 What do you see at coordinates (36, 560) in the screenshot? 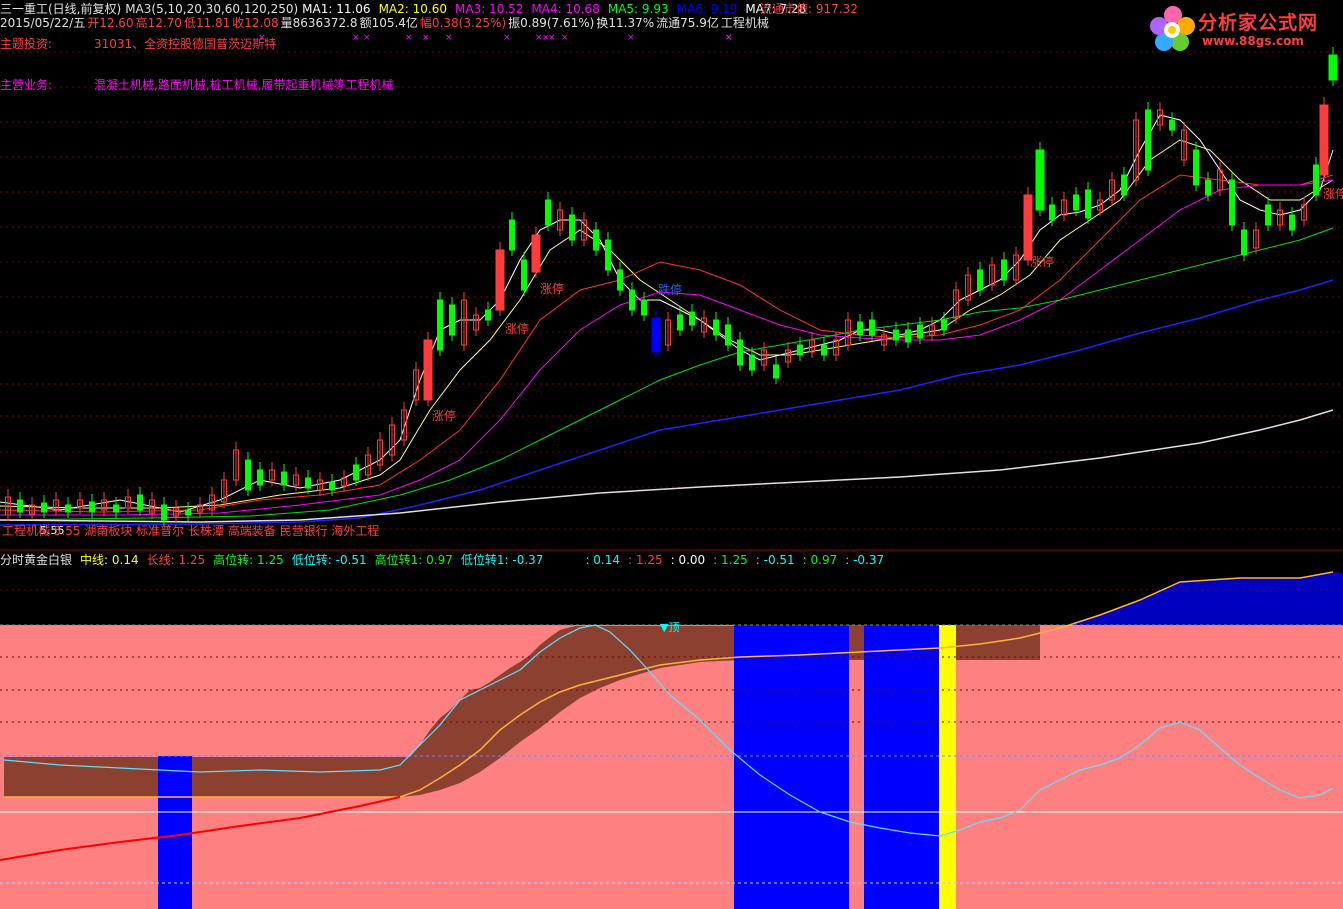
I see `indicator-name: 分时黄金白银` at bounding box center [36, 560].